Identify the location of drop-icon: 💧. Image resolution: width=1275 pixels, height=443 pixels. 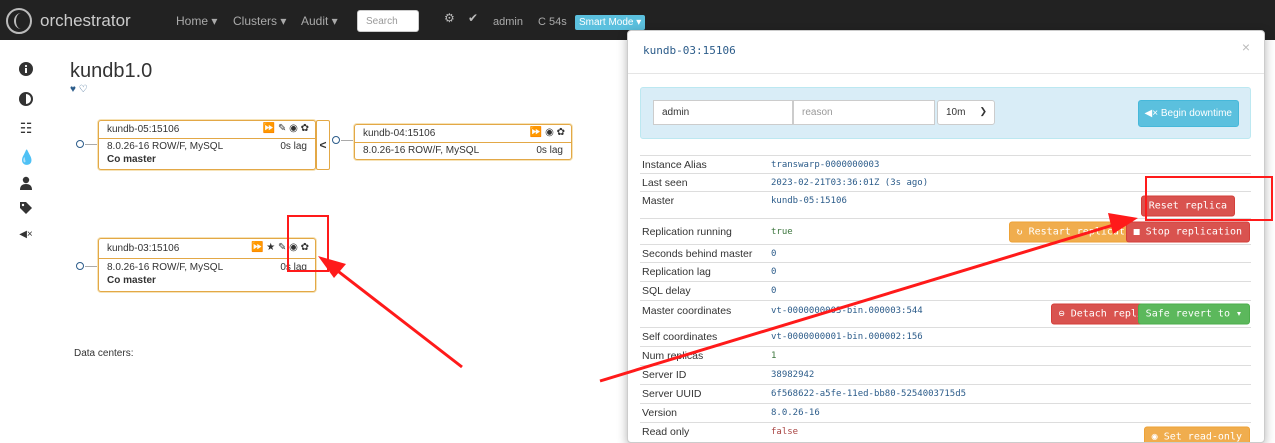
(26, 157).